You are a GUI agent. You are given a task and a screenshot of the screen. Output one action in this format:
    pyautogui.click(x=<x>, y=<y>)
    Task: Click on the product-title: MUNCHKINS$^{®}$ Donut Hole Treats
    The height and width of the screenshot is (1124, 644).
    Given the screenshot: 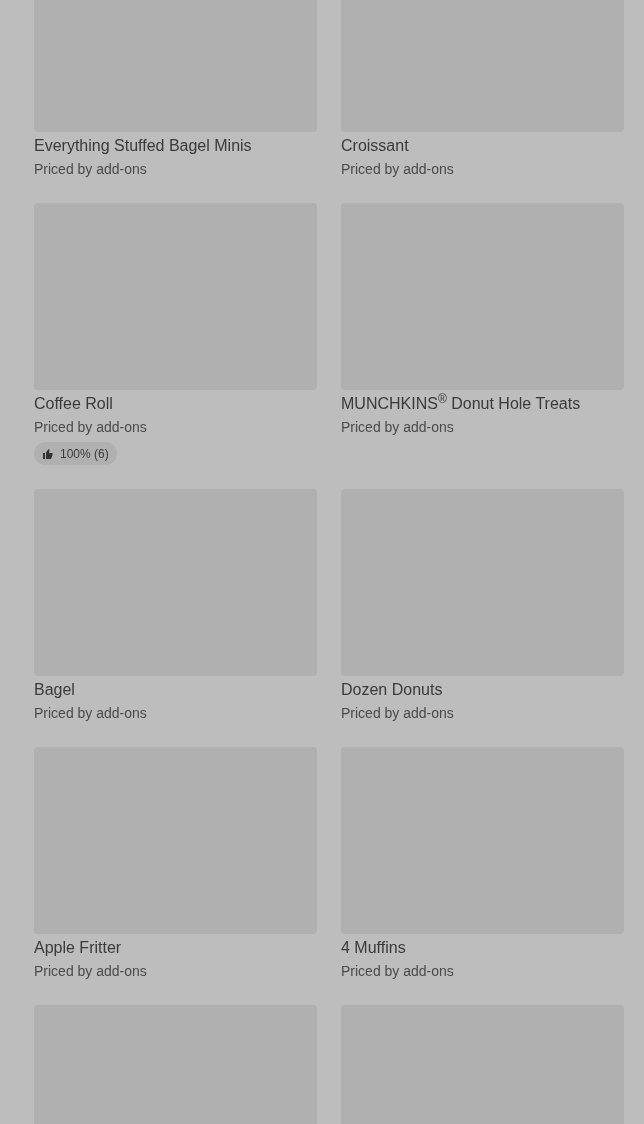 What is the action you would take?
    pyautogui.click(x=482, y=404)
    